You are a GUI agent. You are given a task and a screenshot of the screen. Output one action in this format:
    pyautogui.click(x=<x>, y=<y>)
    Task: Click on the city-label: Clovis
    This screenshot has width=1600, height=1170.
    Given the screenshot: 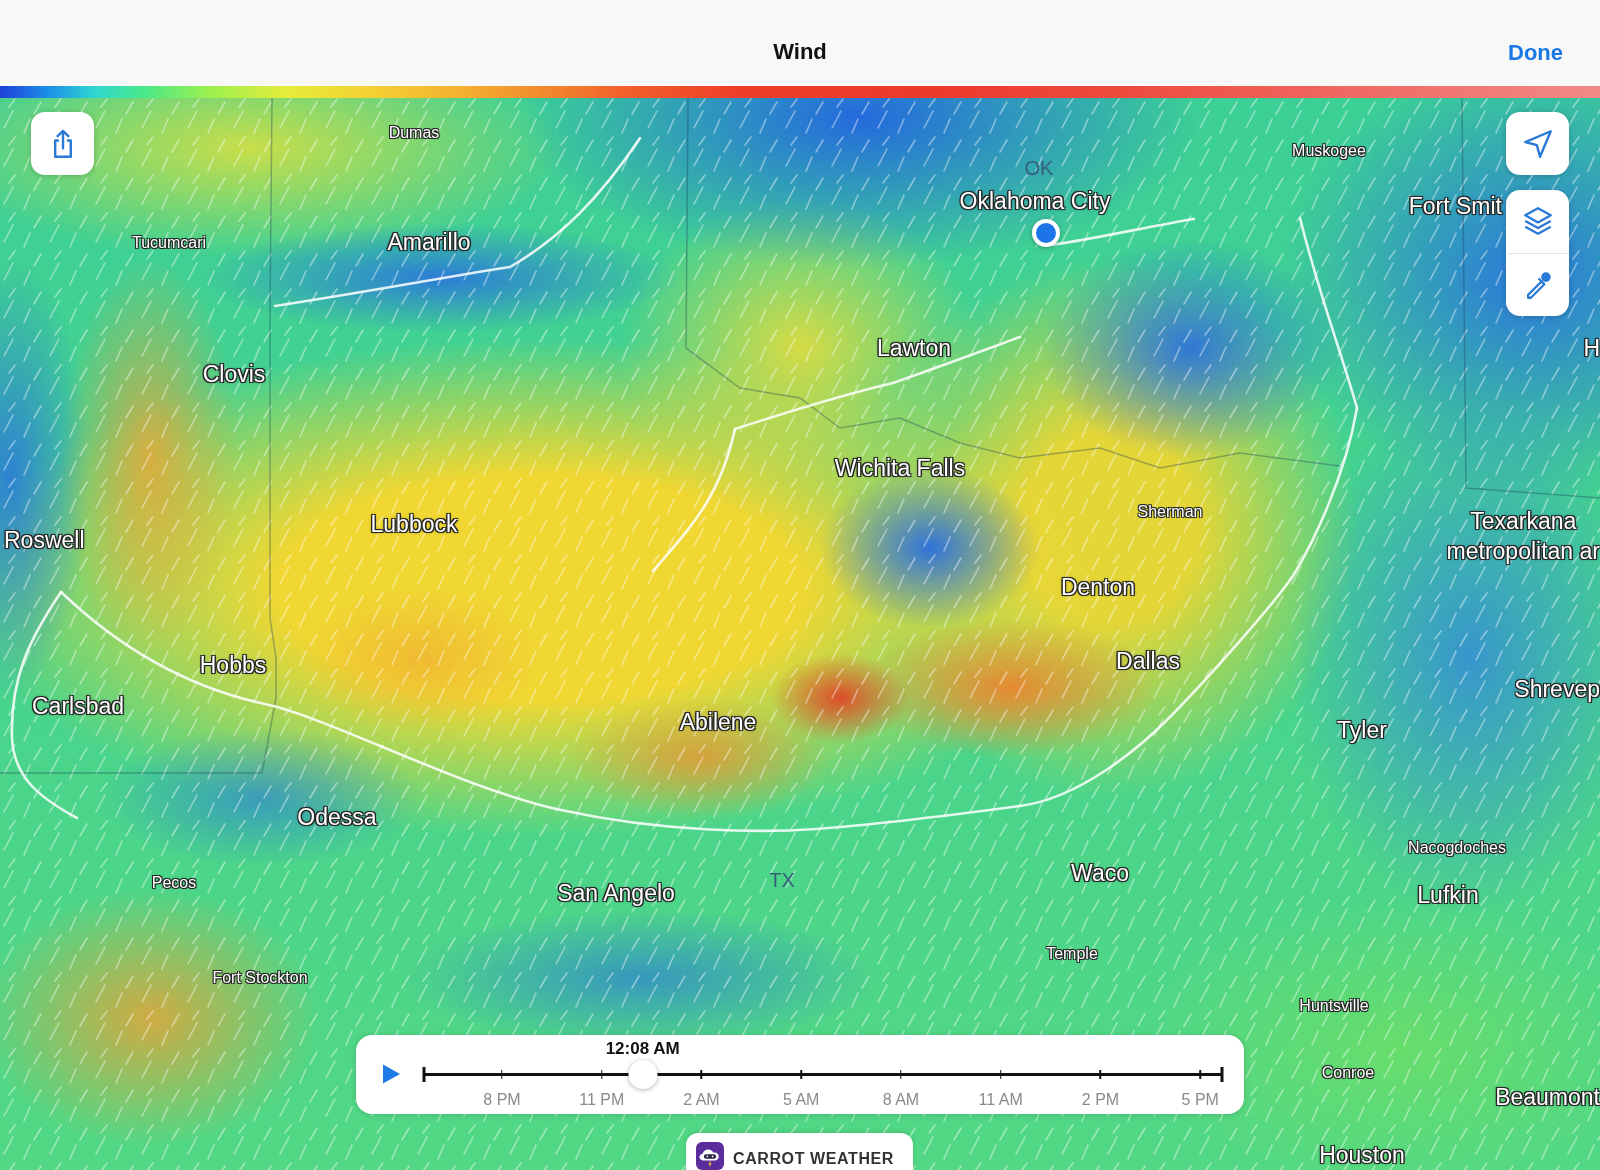 What is the action you would take?
    pyautogui.click(x=234, y=375)
    